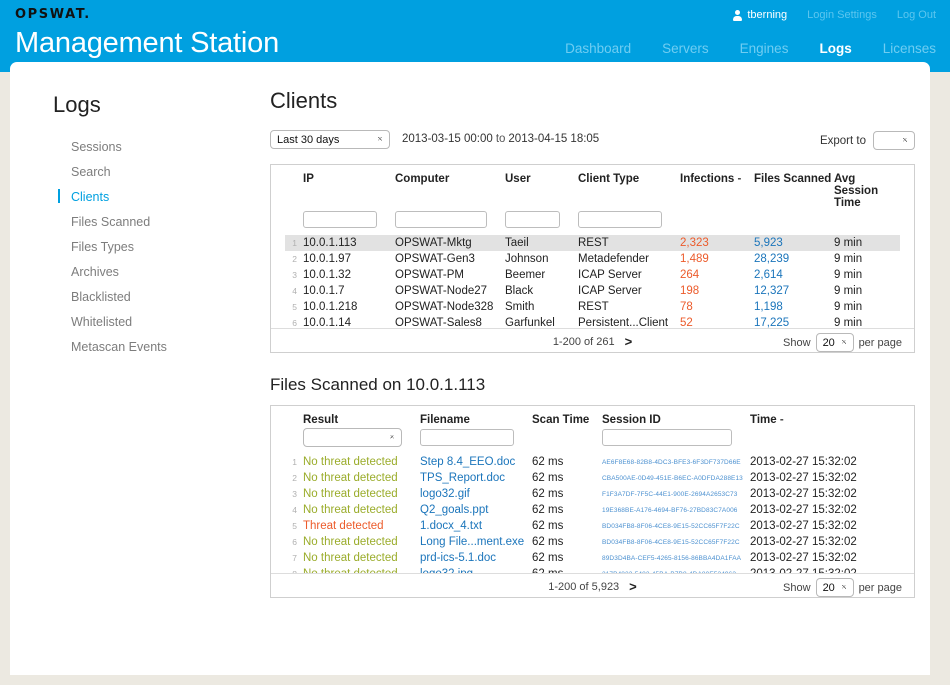  What do you see at coordinates (676, 558) in the screenshot?
I see `cell-session-id: 89D3D4BA-CEF5-4265-8156-86BBA4DA1FAA` at bounding box center [676, 558].